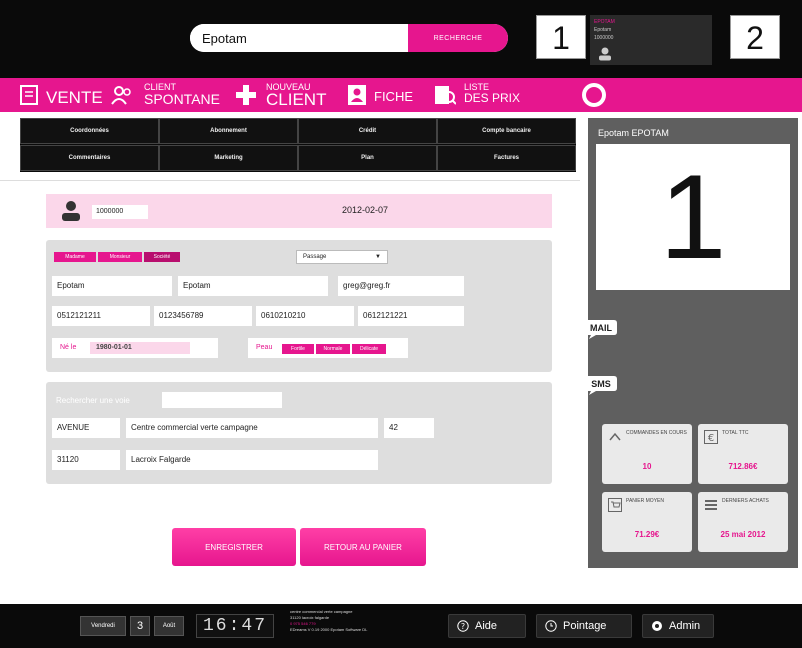 The height and width of the screenshot is (648, 802). What do you see at coordinates (647, 466) in the screenshot?
I see `stat-value: 10` at bounding box center [647, 466].